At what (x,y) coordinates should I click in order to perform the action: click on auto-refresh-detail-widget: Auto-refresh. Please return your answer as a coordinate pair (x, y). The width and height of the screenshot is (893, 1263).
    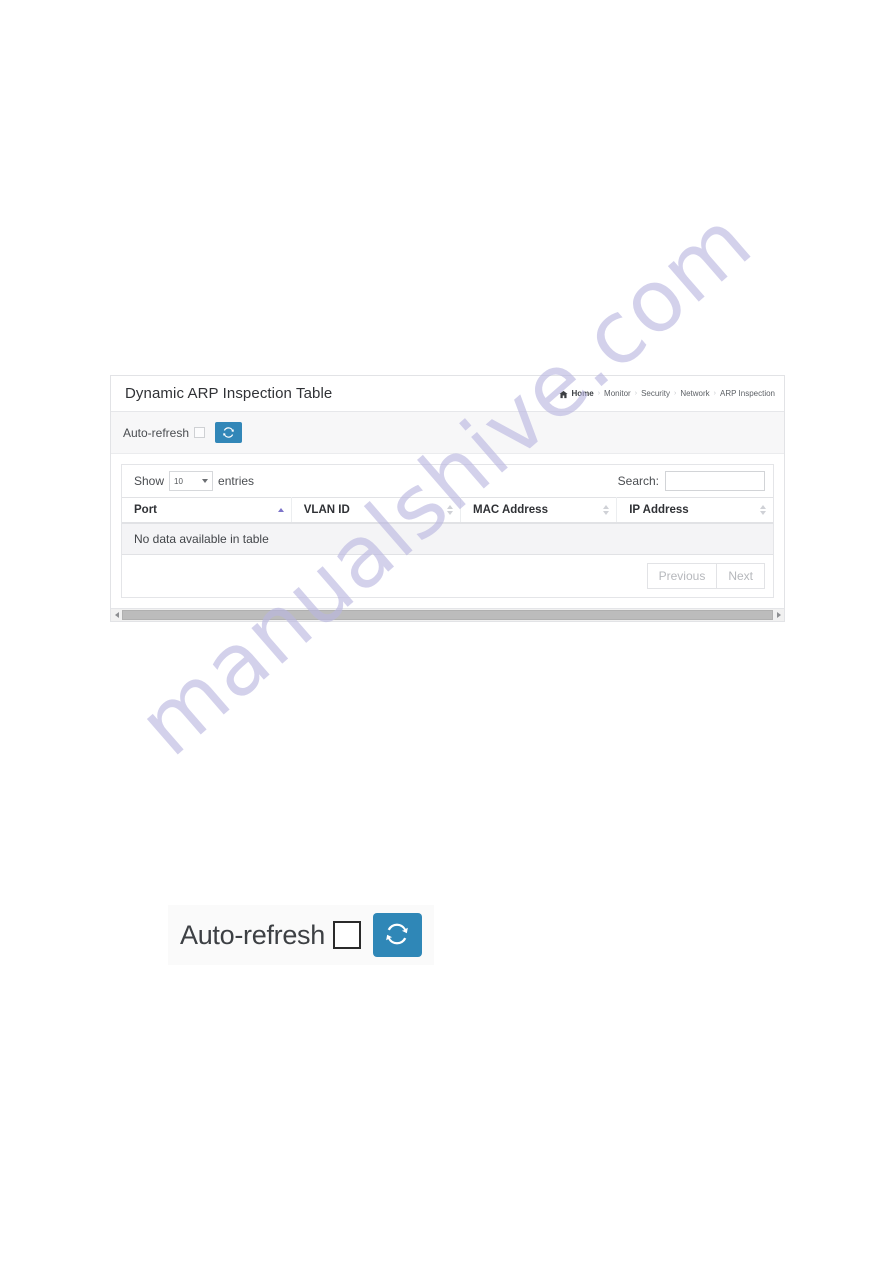
    Looking at the image, I should click on (301, 935).